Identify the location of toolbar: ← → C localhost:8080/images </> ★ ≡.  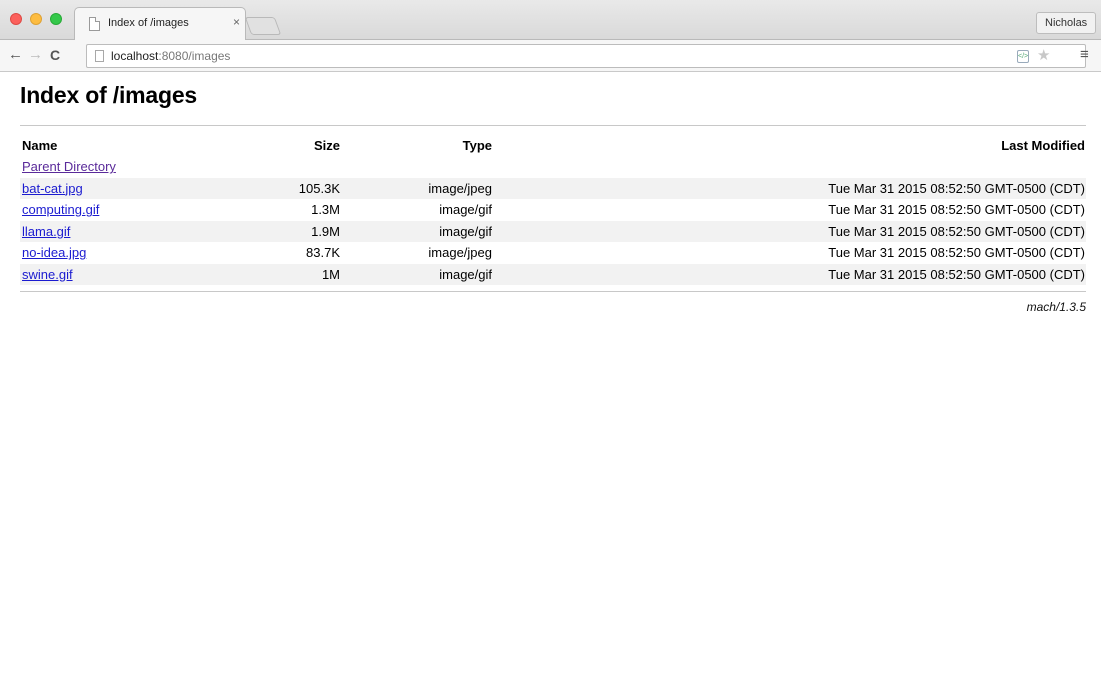
(550, 56).